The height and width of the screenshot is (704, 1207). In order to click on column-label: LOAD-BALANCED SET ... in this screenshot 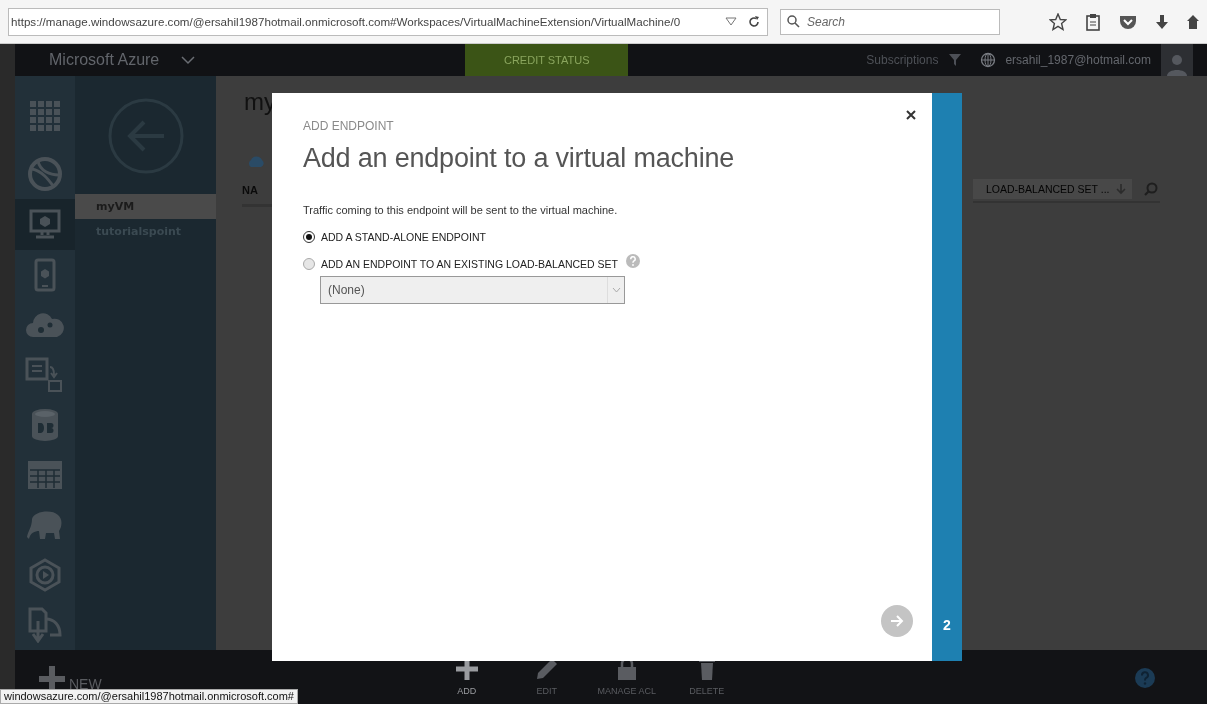, I will do `click(1048, 189)`.